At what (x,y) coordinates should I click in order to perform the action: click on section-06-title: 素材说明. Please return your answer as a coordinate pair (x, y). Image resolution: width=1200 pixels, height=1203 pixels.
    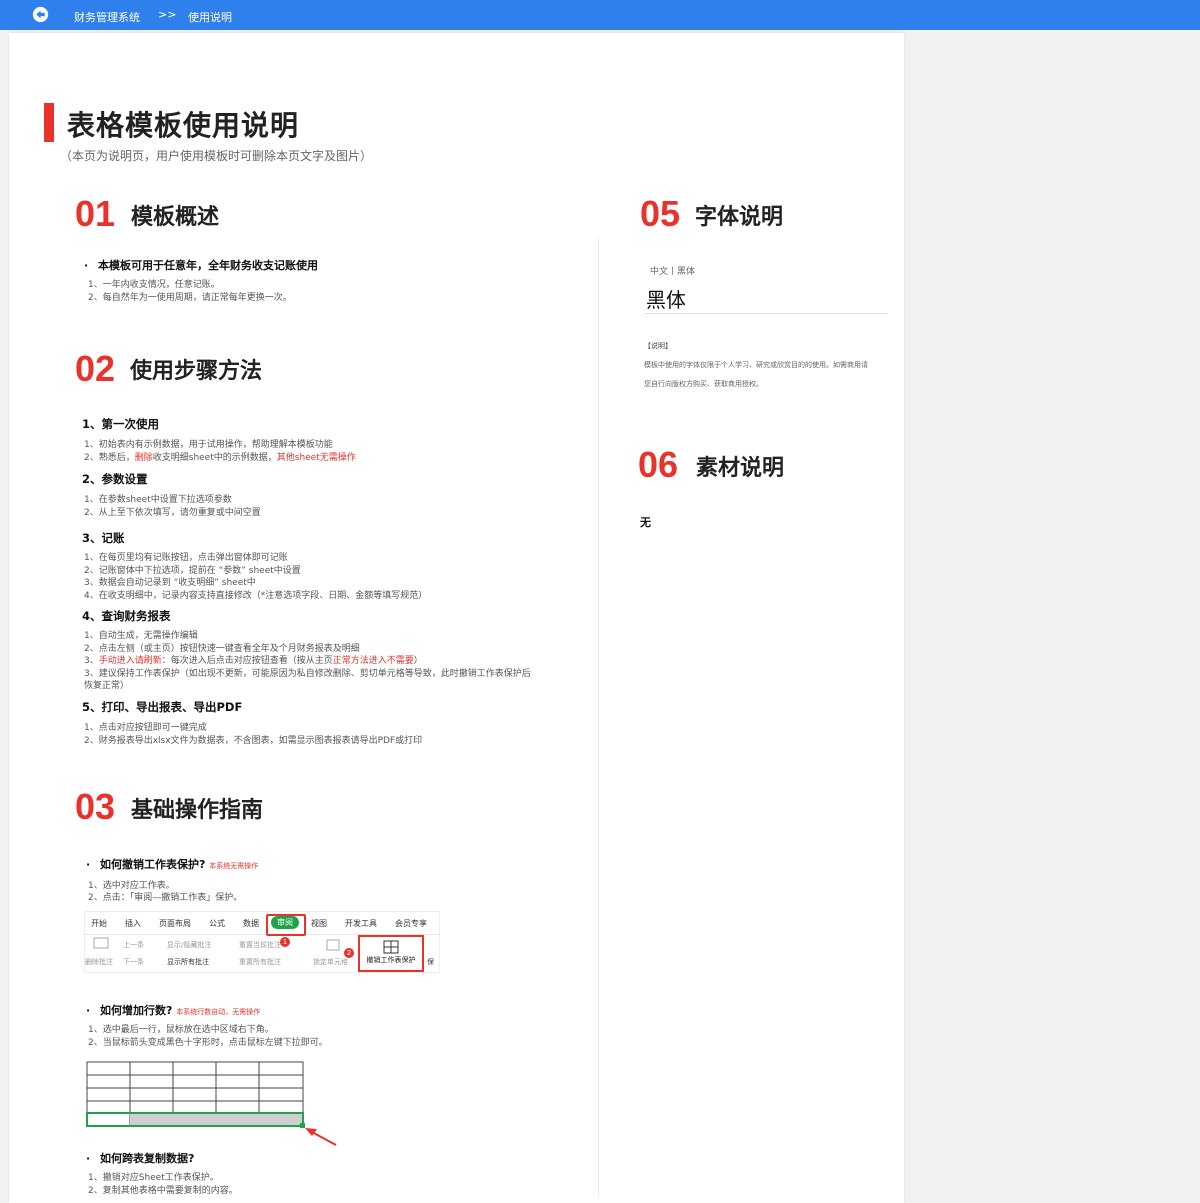
    Looking at the image, I should click on (740, 468).